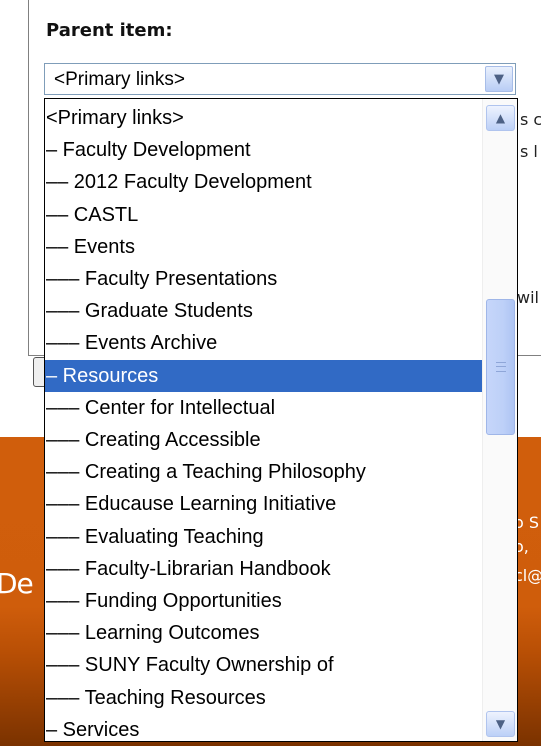 The image size is (541, 746). I want to click on dropdown-option-label: – Resources, so click(102, 375).